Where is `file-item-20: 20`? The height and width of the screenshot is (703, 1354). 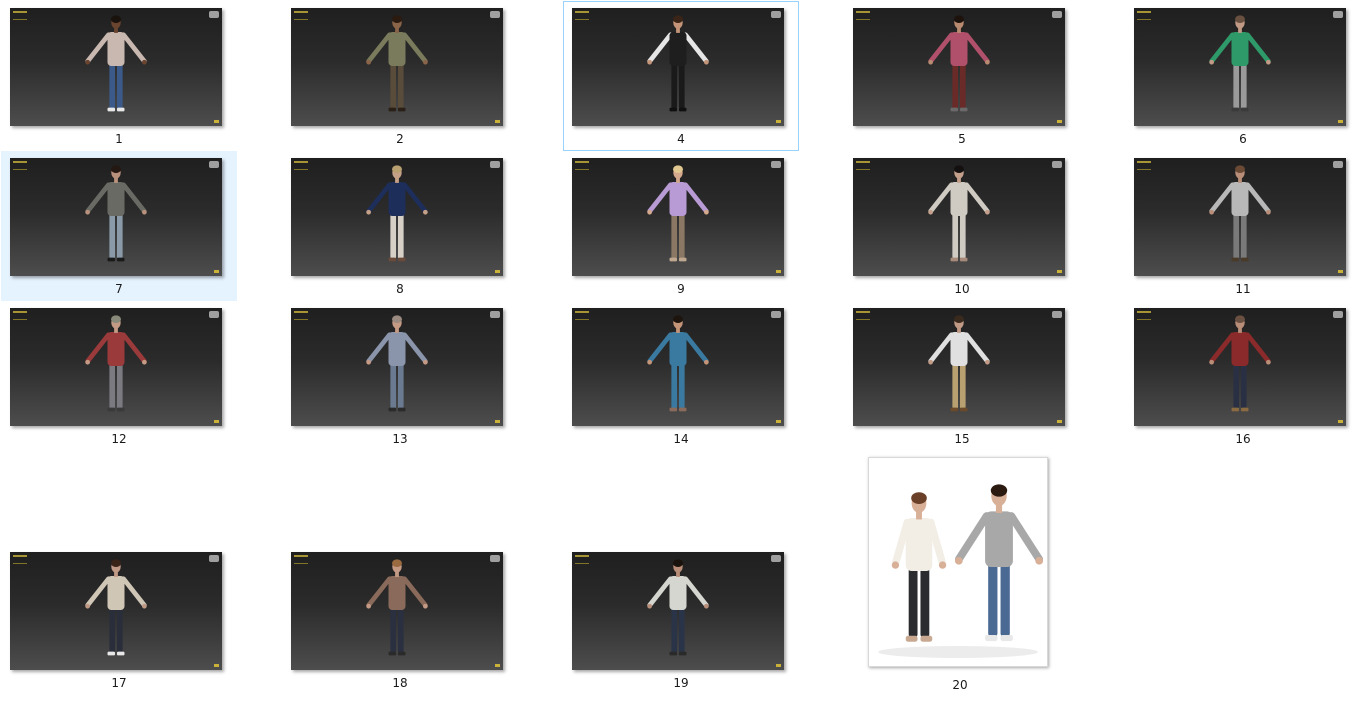
file-item-20: 20 is located at coordinates (960, 574).